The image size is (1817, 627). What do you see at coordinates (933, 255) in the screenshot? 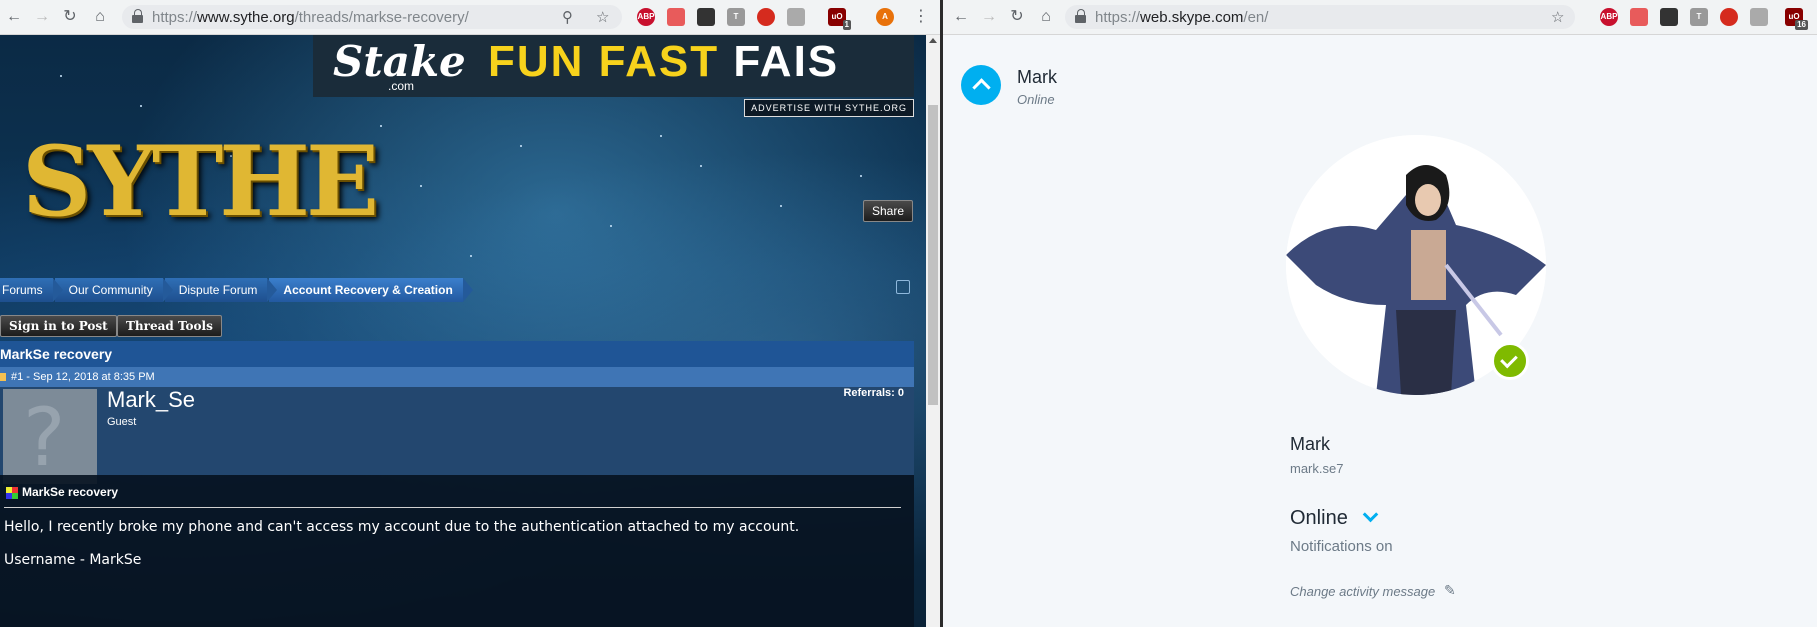
I see `scroll-thumb` at bounding box center [933, 255].